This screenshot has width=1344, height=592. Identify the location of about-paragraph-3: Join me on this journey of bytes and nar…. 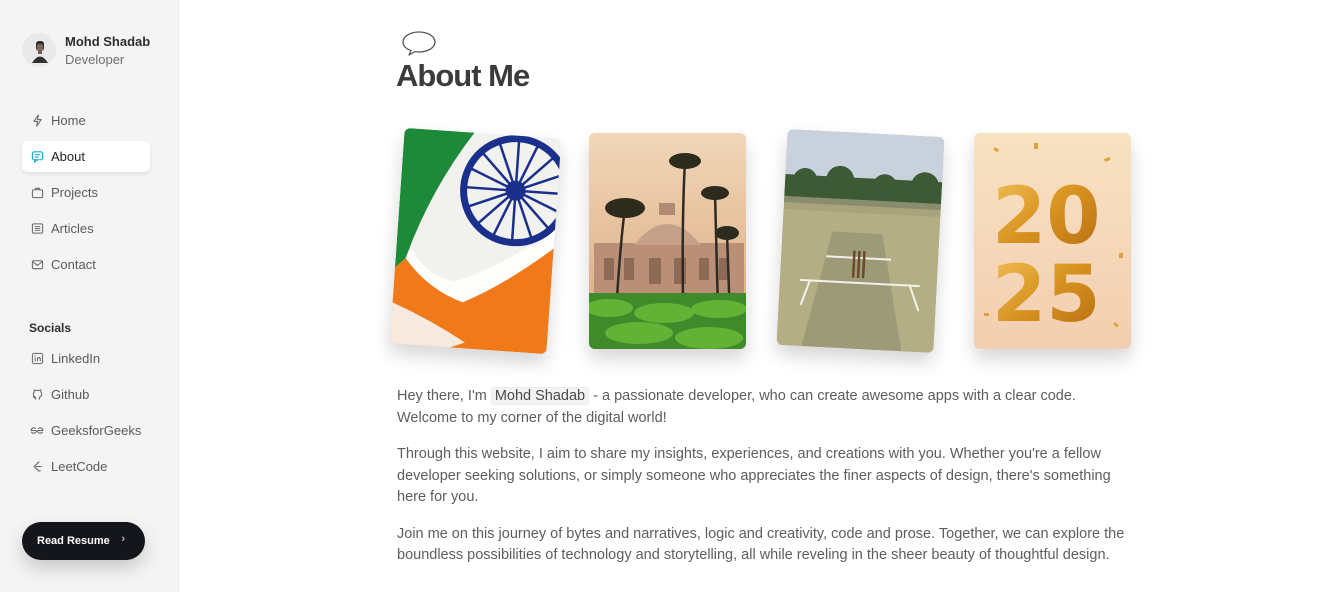
(761, 544).